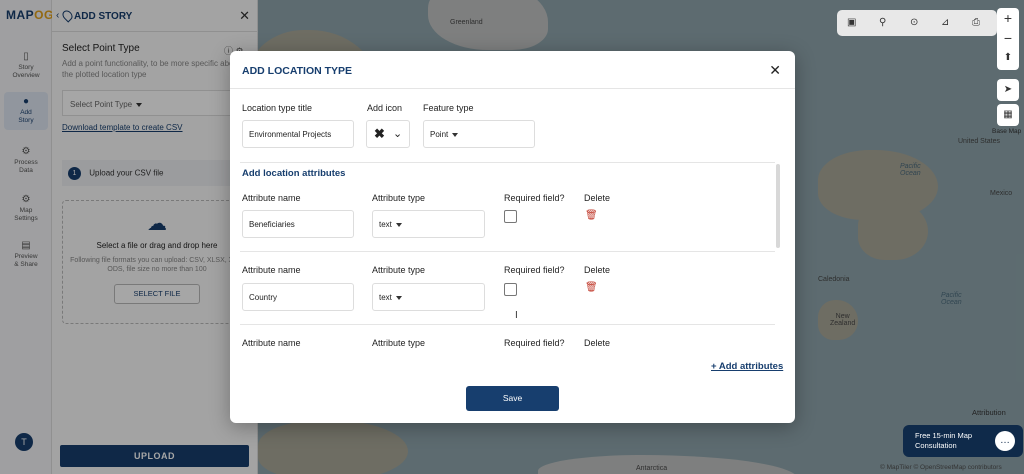 This screenshot has width=1024, height=474. I want to click on text-cursor-icon: I, so click(516, 315).